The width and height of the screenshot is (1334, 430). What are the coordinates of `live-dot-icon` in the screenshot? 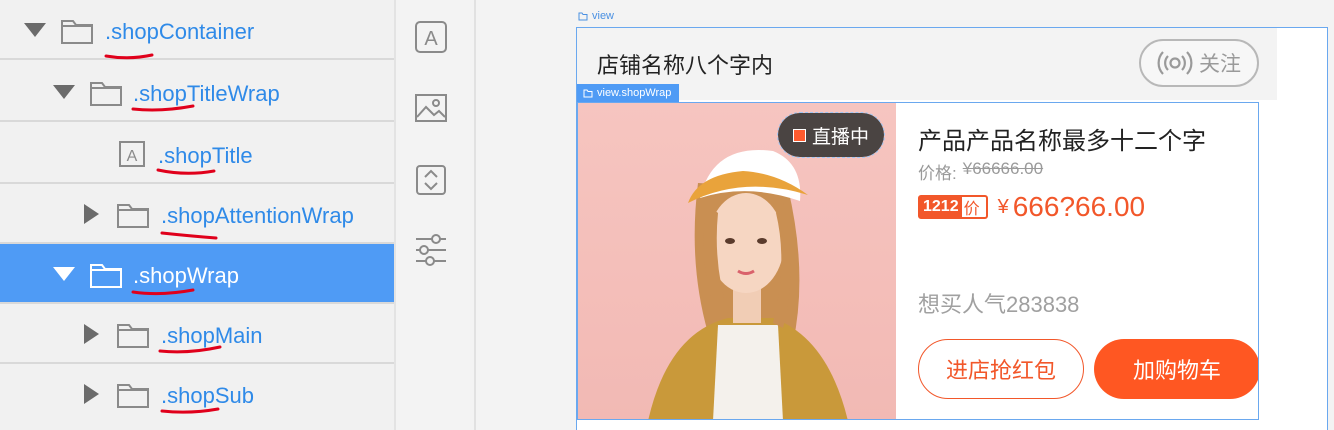 It's located at (799, 135).